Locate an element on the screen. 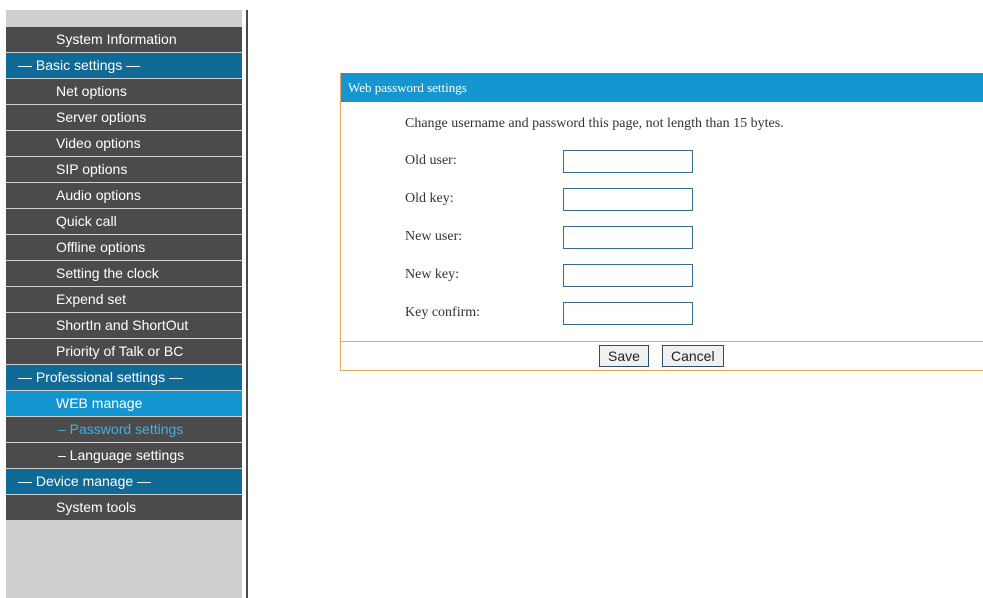 This screenshot has width=983, height=598. sidebar-item-net-options: Net options is located at coordinates (124, 91).